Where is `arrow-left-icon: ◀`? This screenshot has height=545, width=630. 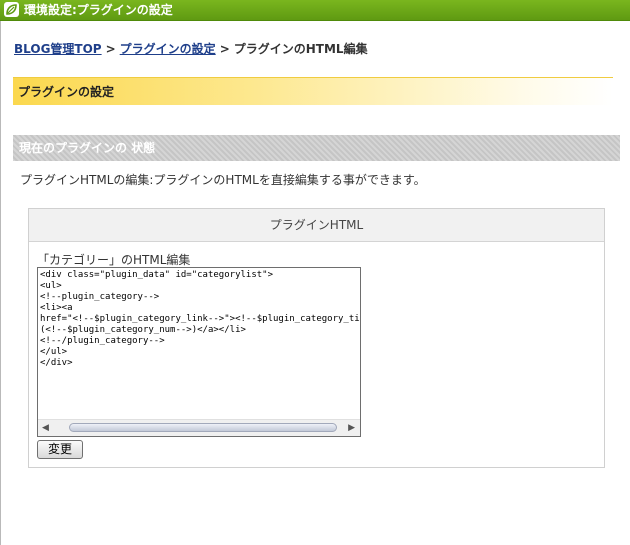 arrow-left-icon: ◀ is located at coordinates (45, 428).